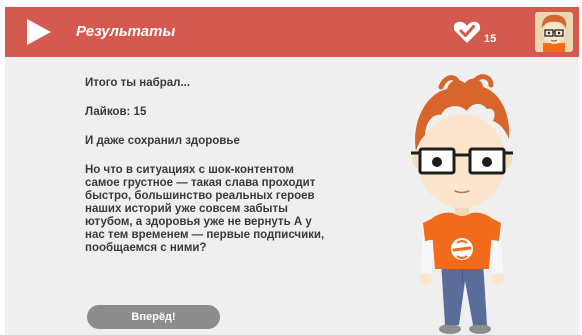 The height and width of the screenshot is (335, 582). Describe the element at coordinates (292, 32) in the screenshot. I see `header-bar: Результаты 15` at that location.